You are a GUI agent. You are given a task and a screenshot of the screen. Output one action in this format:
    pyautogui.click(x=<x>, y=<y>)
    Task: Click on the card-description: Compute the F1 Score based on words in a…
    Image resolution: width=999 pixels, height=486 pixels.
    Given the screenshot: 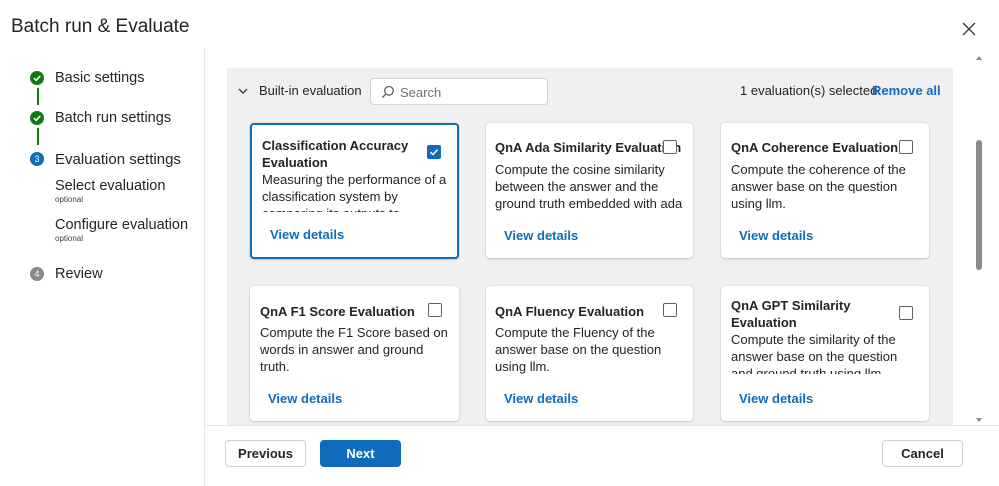 What is the action you would take?
    pyautogui.click(x=354, y=349)
    